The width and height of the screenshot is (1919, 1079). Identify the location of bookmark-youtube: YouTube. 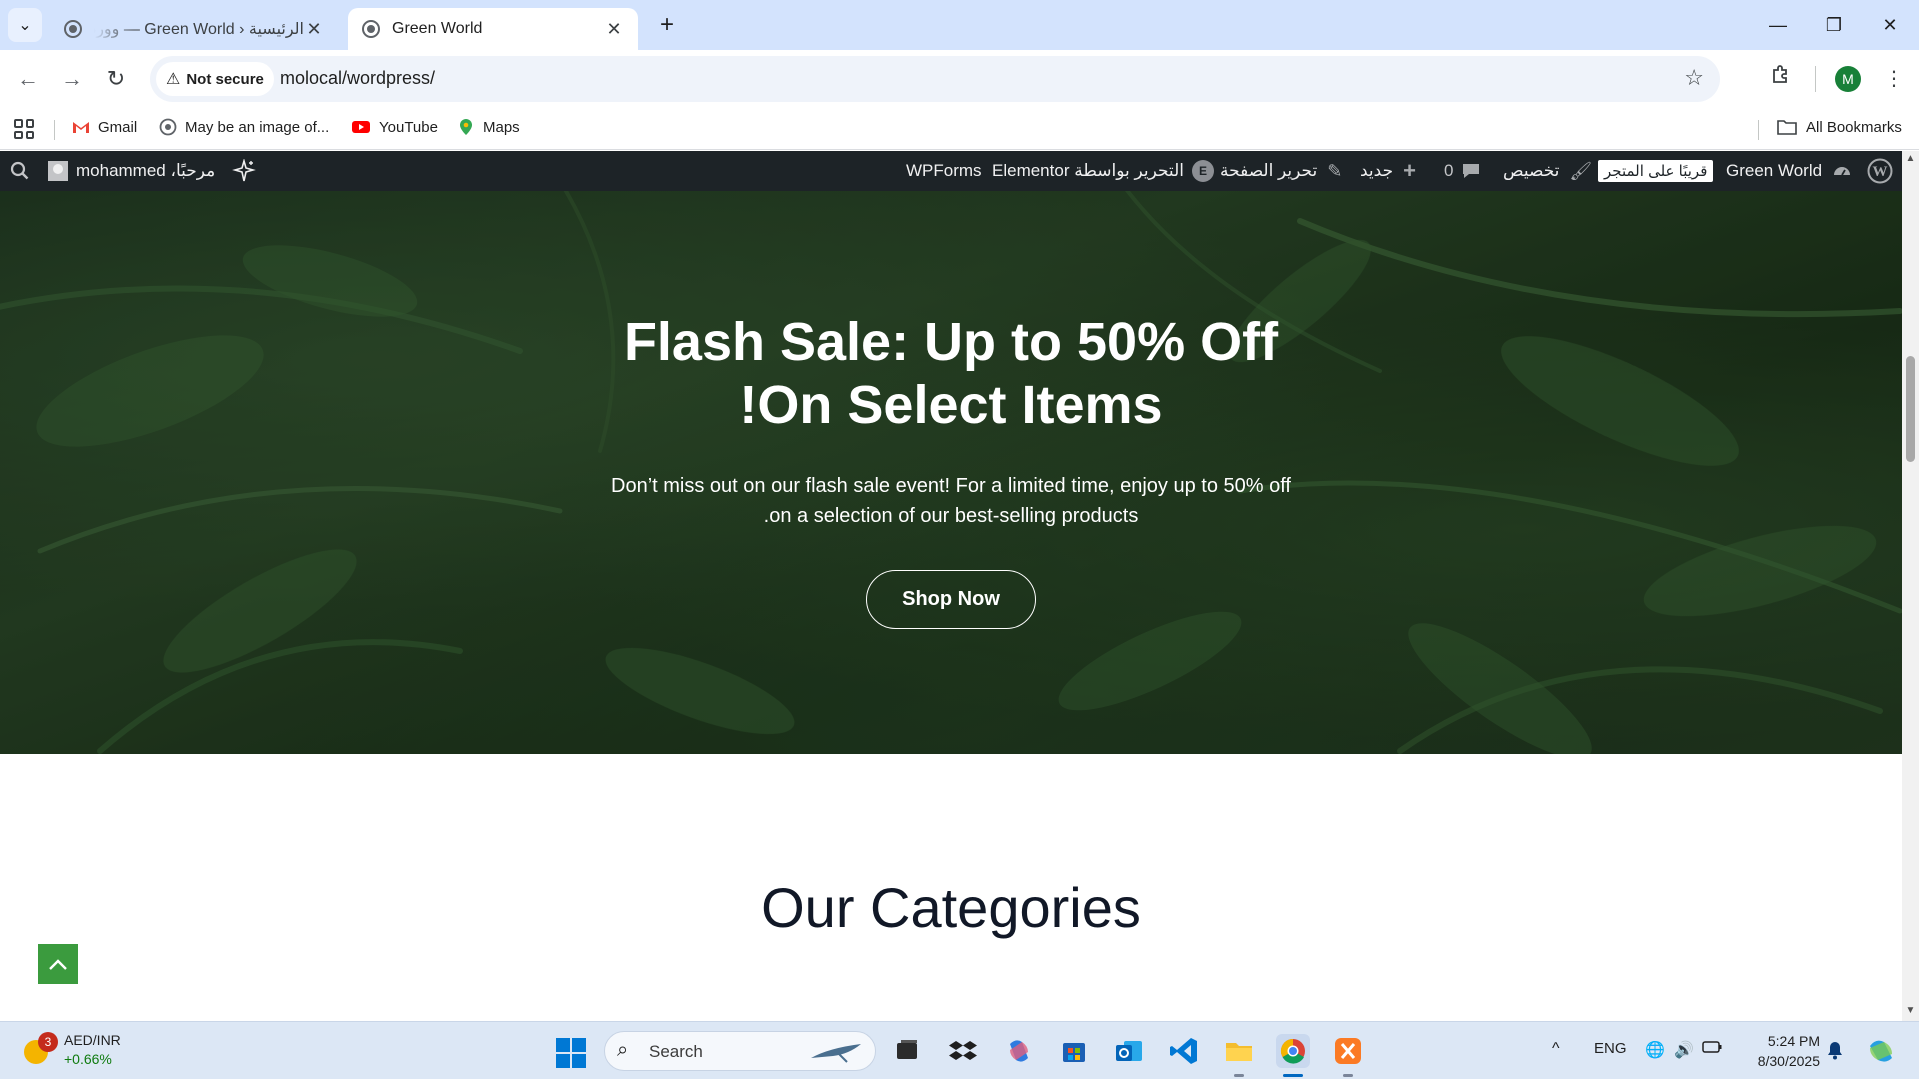
(394, 127).